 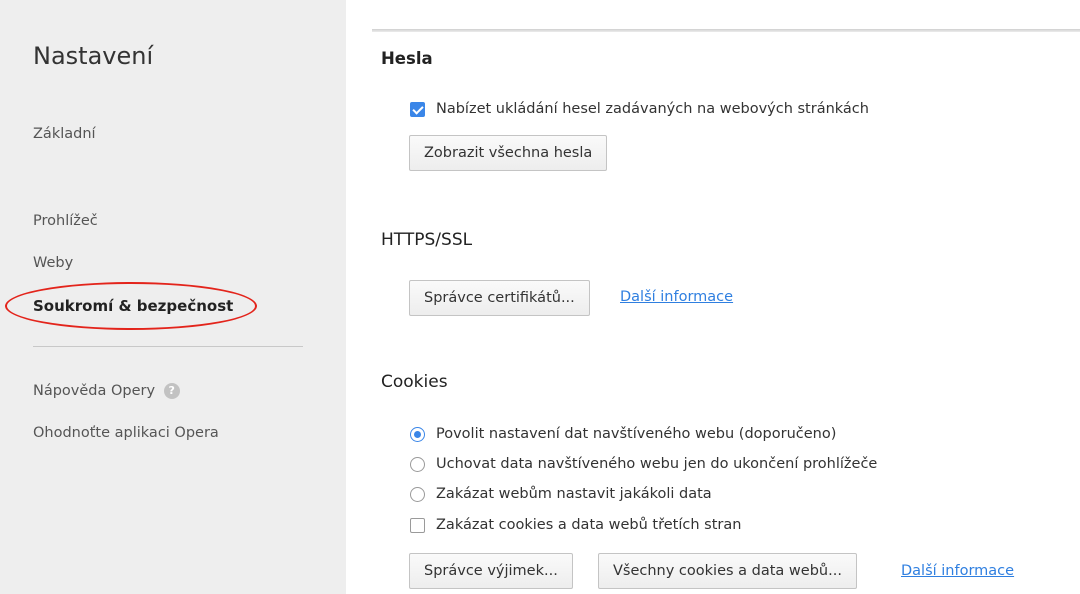 I want to click on section-title-https: HTTPS/SSL, so click(x=427, y=240).